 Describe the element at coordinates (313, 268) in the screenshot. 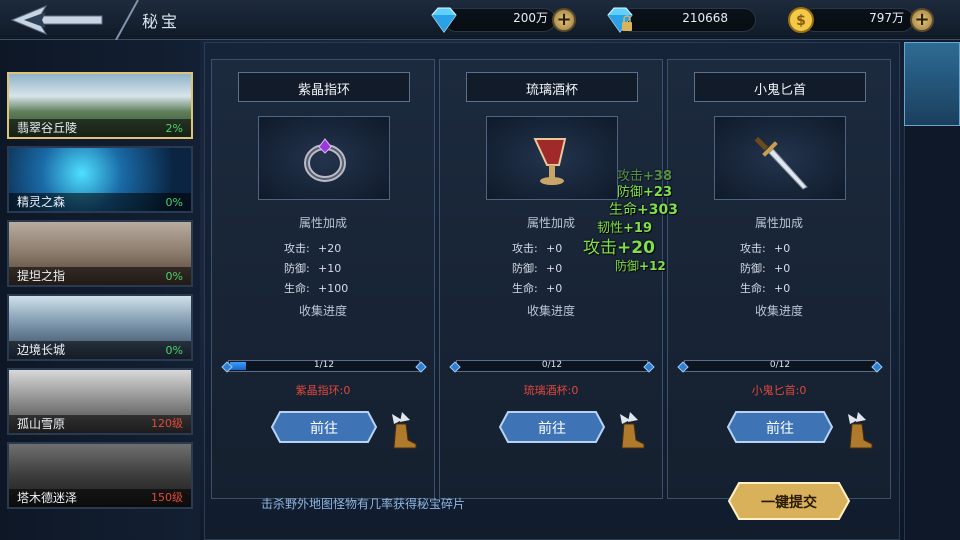

I see `stat-defense: 防御: +10` at that location.